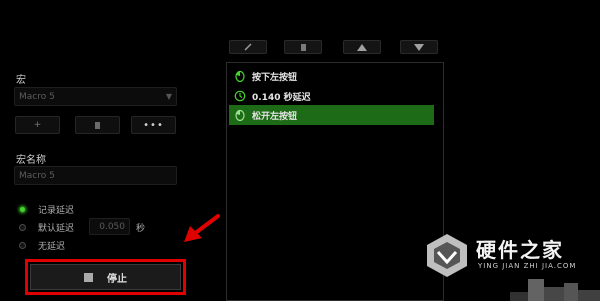 The image size is (600, 301). Describe the element at coordinates (520, 250) in the screenshot. I see `watermark-title: 硬件之家` at that location.